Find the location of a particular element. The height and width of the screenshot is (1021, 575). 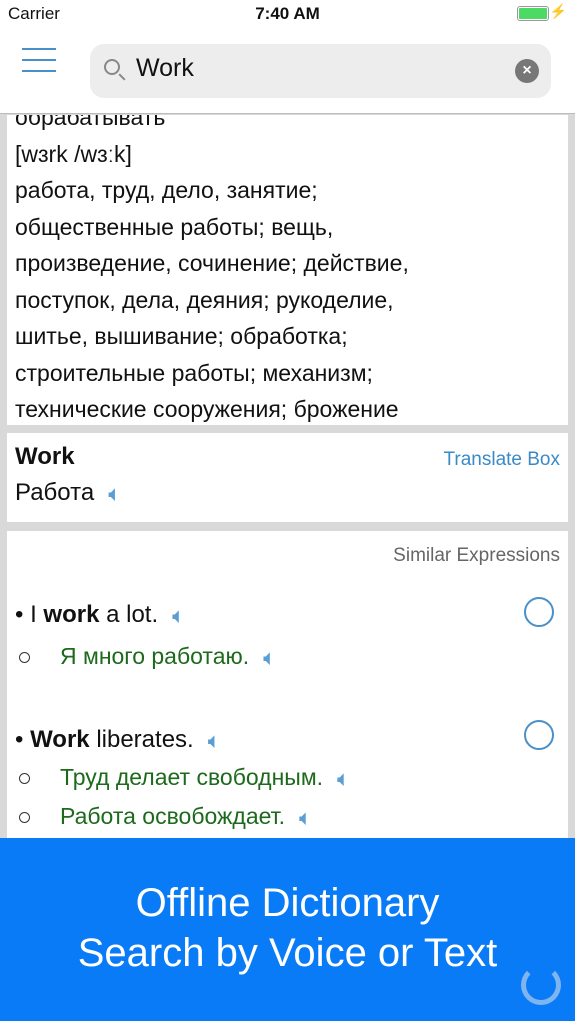

status-bar: Carrier 7:40 AM ⚡ is located at coordinates (287, 14).